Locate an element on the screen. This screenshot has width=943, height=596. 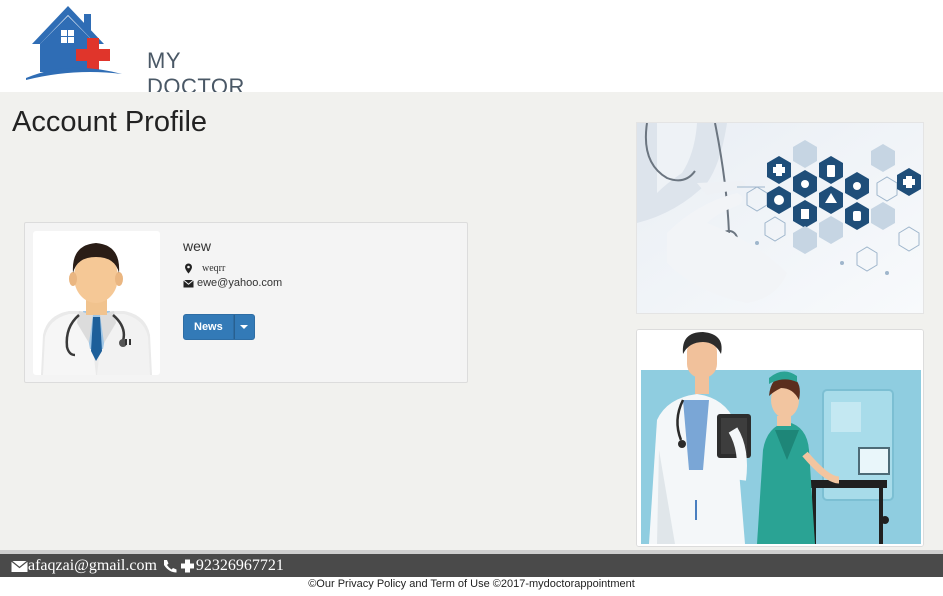
caret-down-icon is located at coordinates (244, 327).